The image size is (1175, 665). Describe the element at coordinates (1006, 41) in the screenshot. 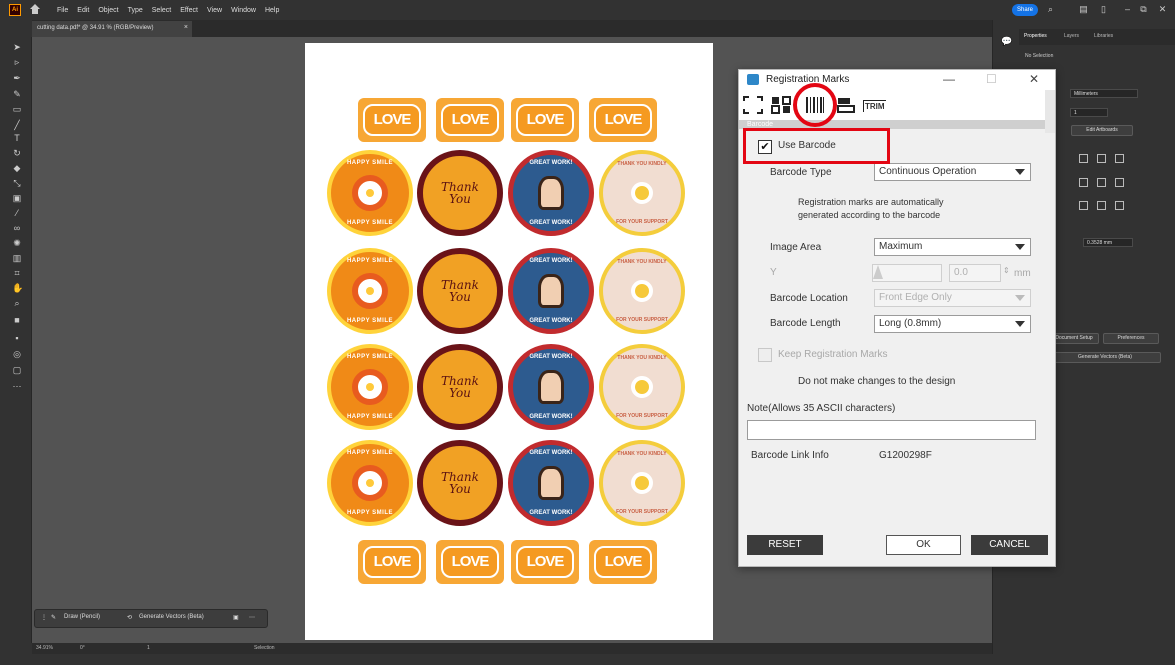

I see `comments-icon: 💬` at that location.